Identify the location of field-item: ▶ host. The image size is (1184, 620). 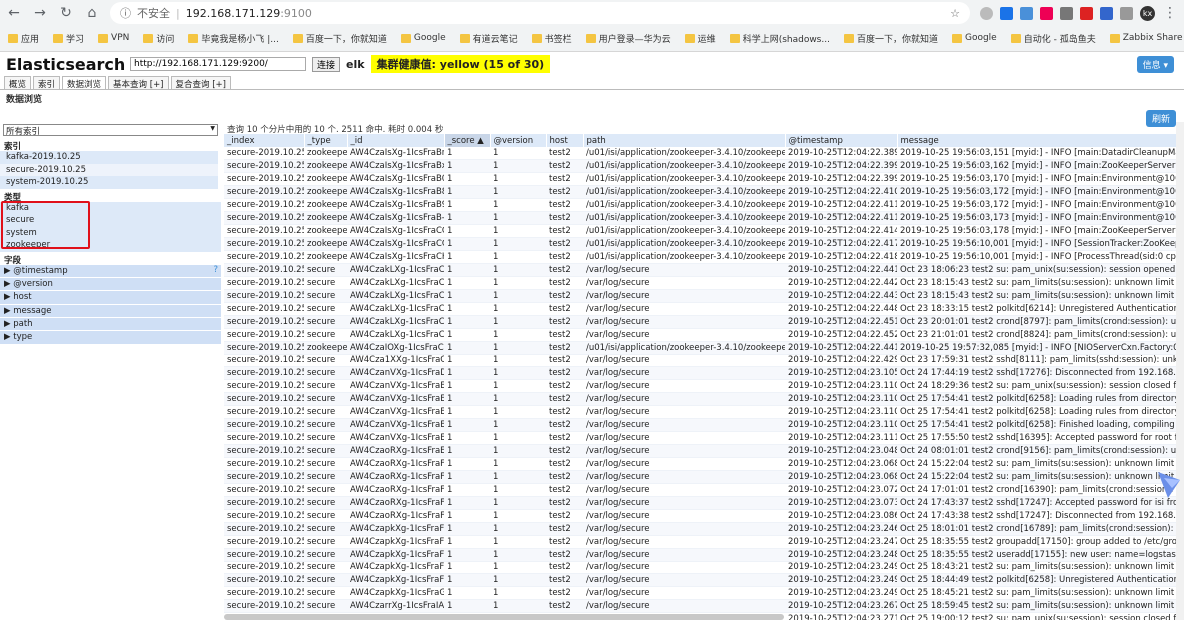
(110, 298).